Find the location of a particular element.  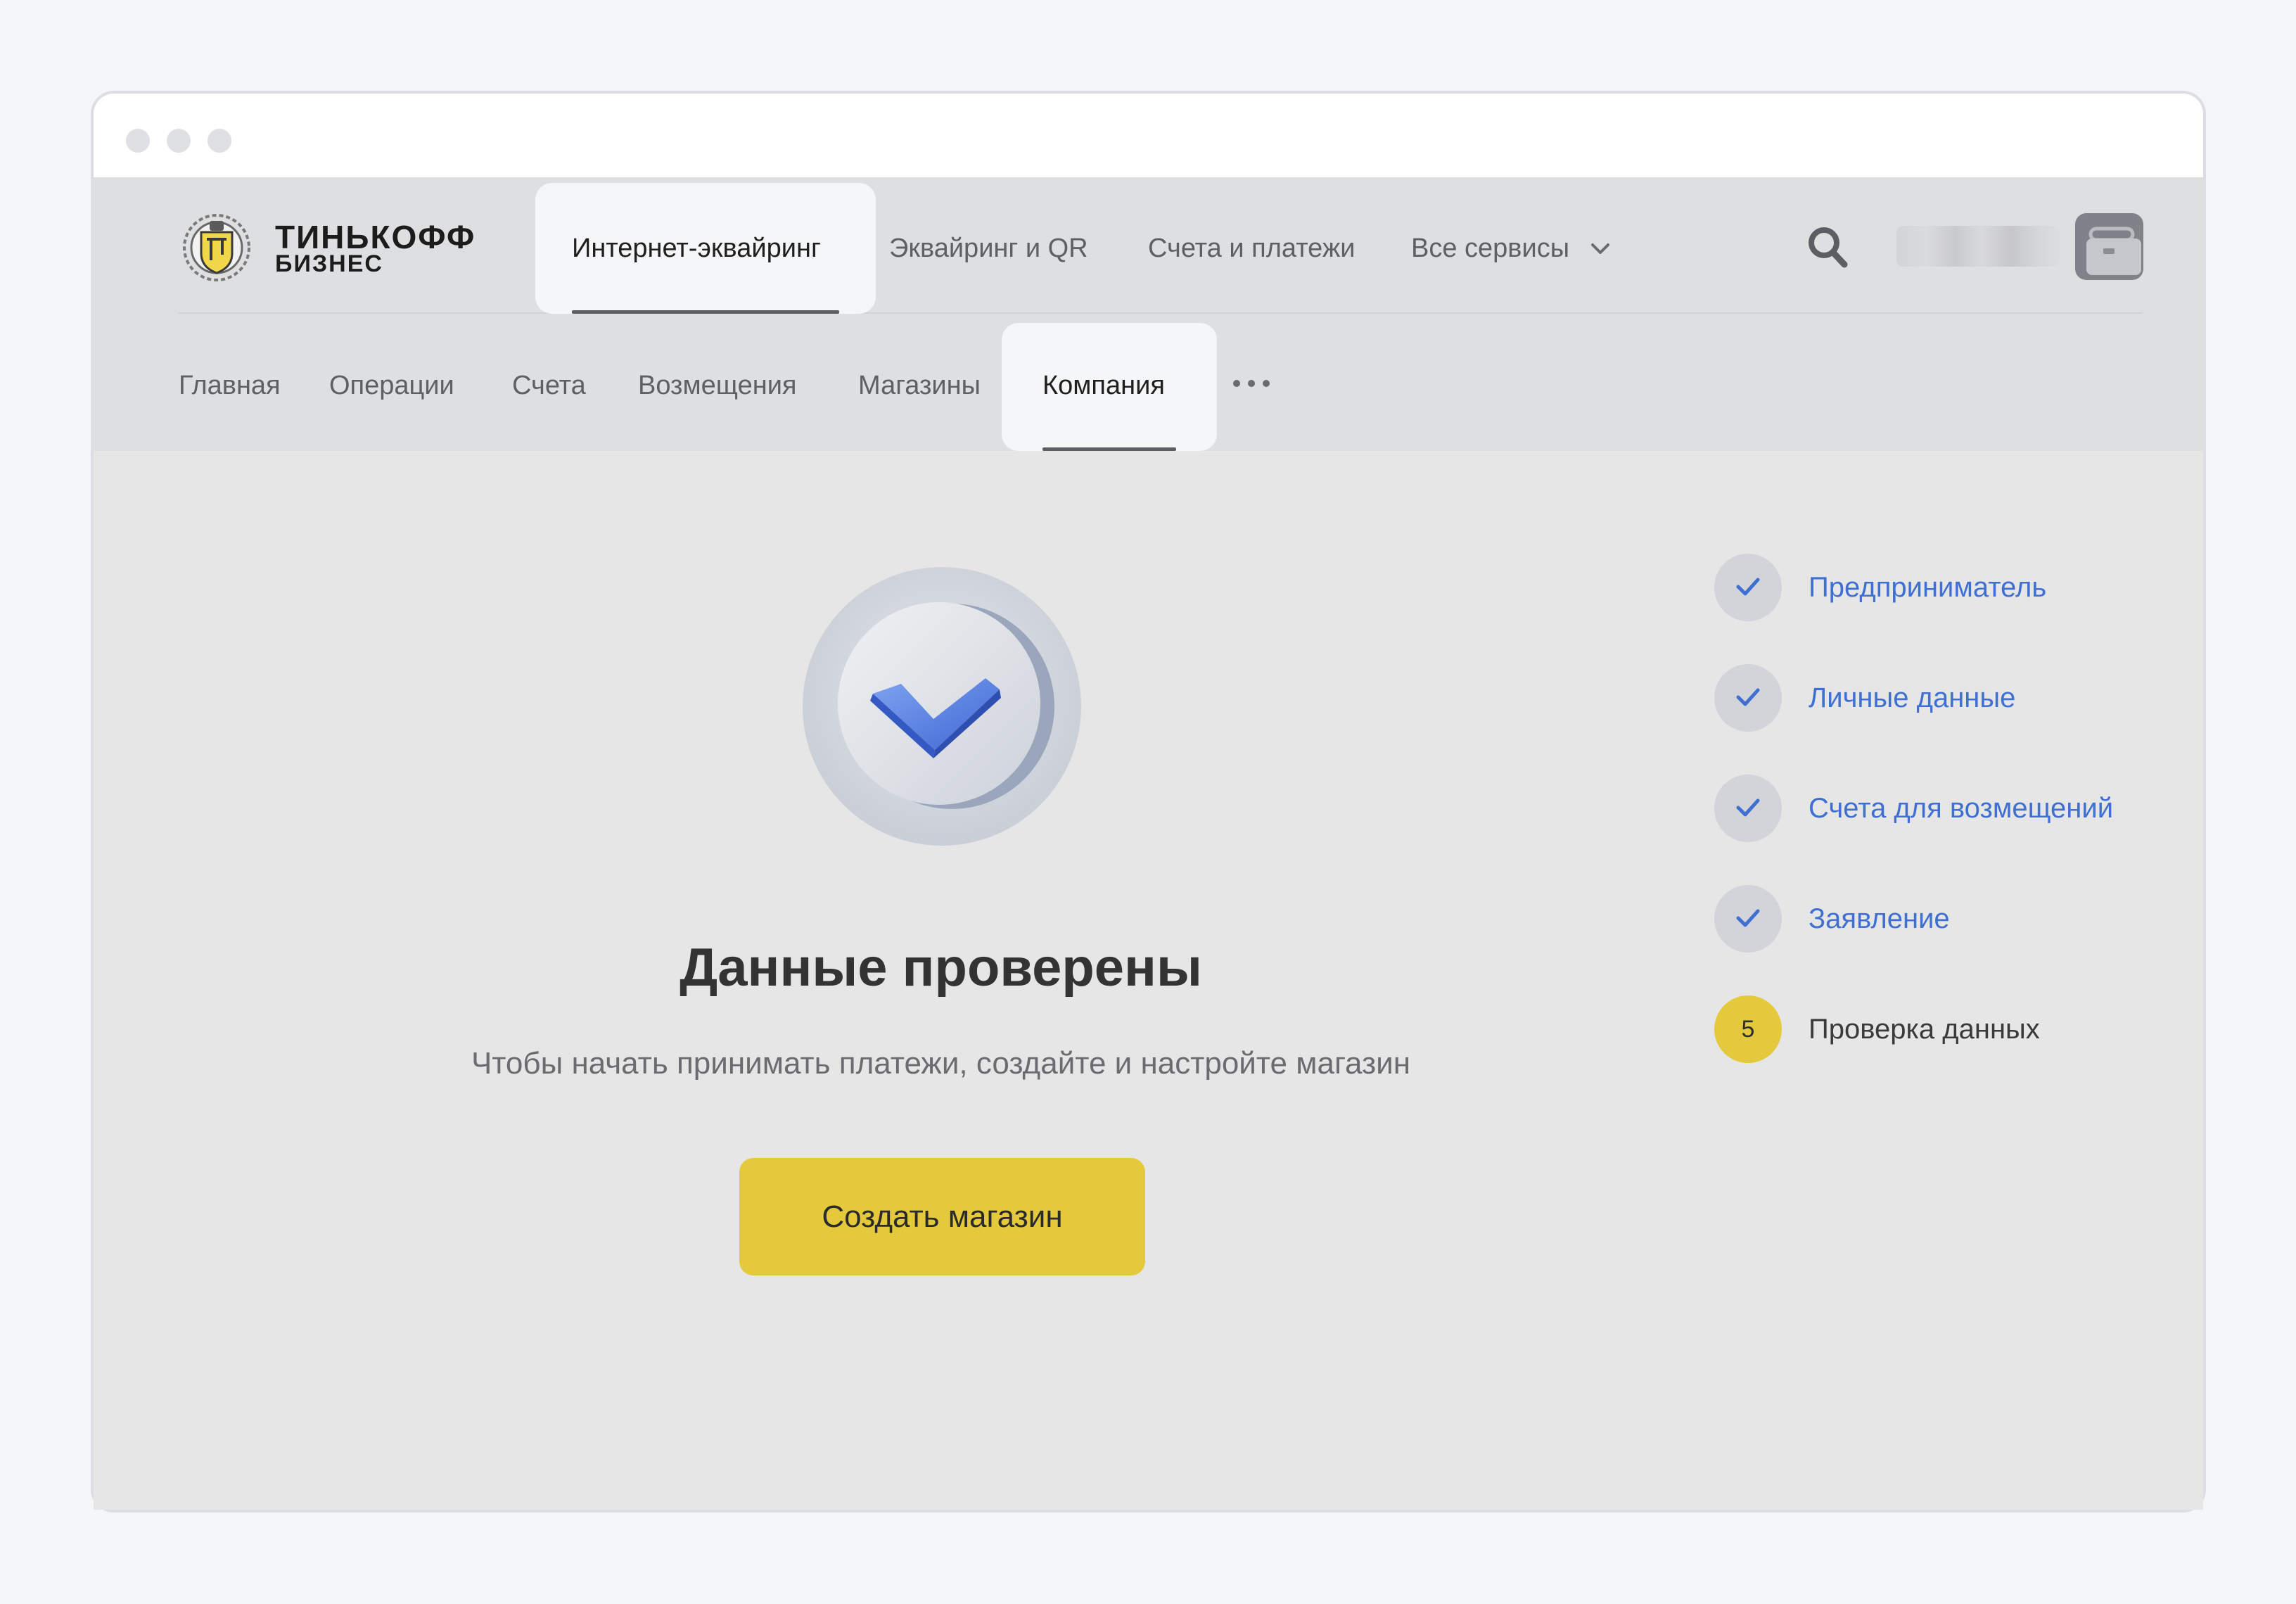

briefcase-icon is located at coordinates (2114, 251).